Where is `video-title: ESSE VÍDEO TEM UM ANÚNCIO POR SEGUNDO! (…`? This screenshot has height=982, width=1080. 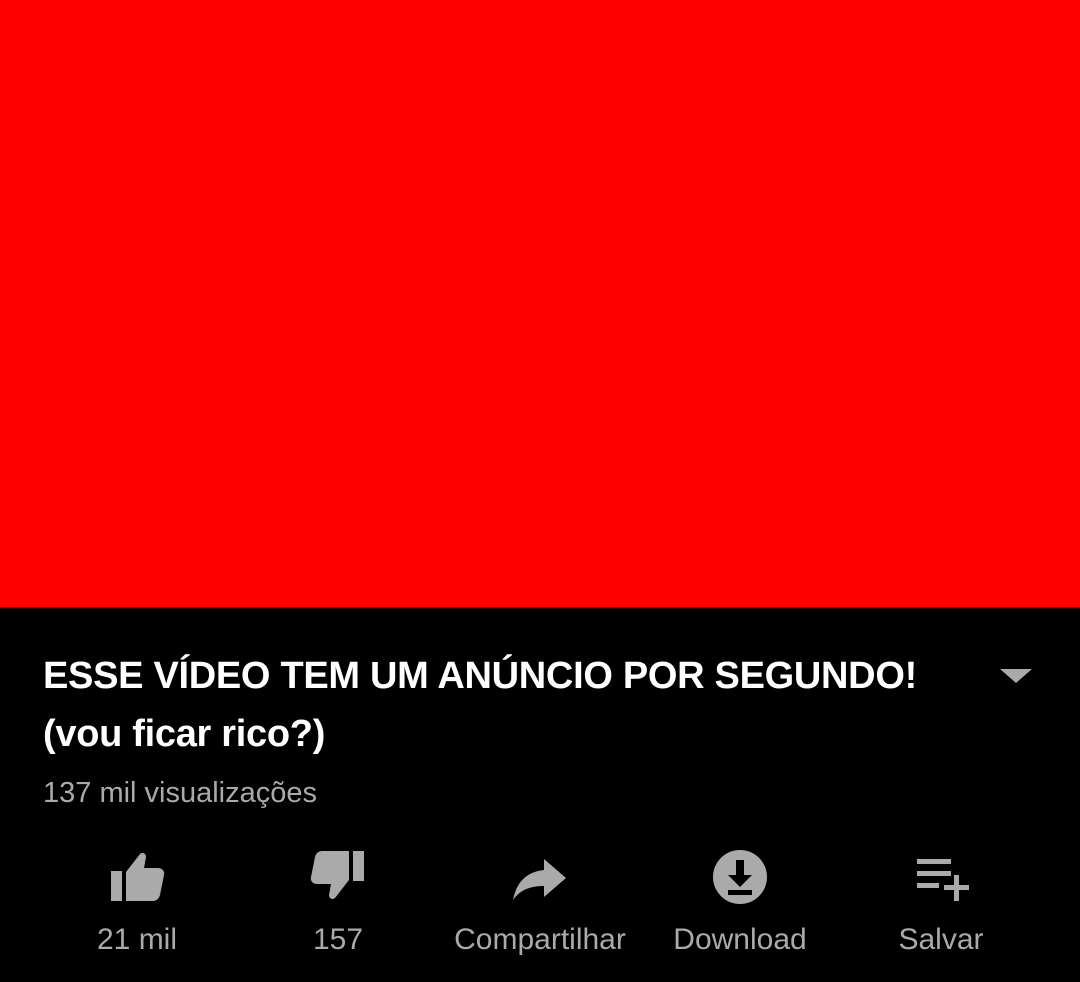
video-title: ESSE VÍDEO TEM UM ANÚNCIO POR SEGUNDO! (… is located at coordinates (503, 705).